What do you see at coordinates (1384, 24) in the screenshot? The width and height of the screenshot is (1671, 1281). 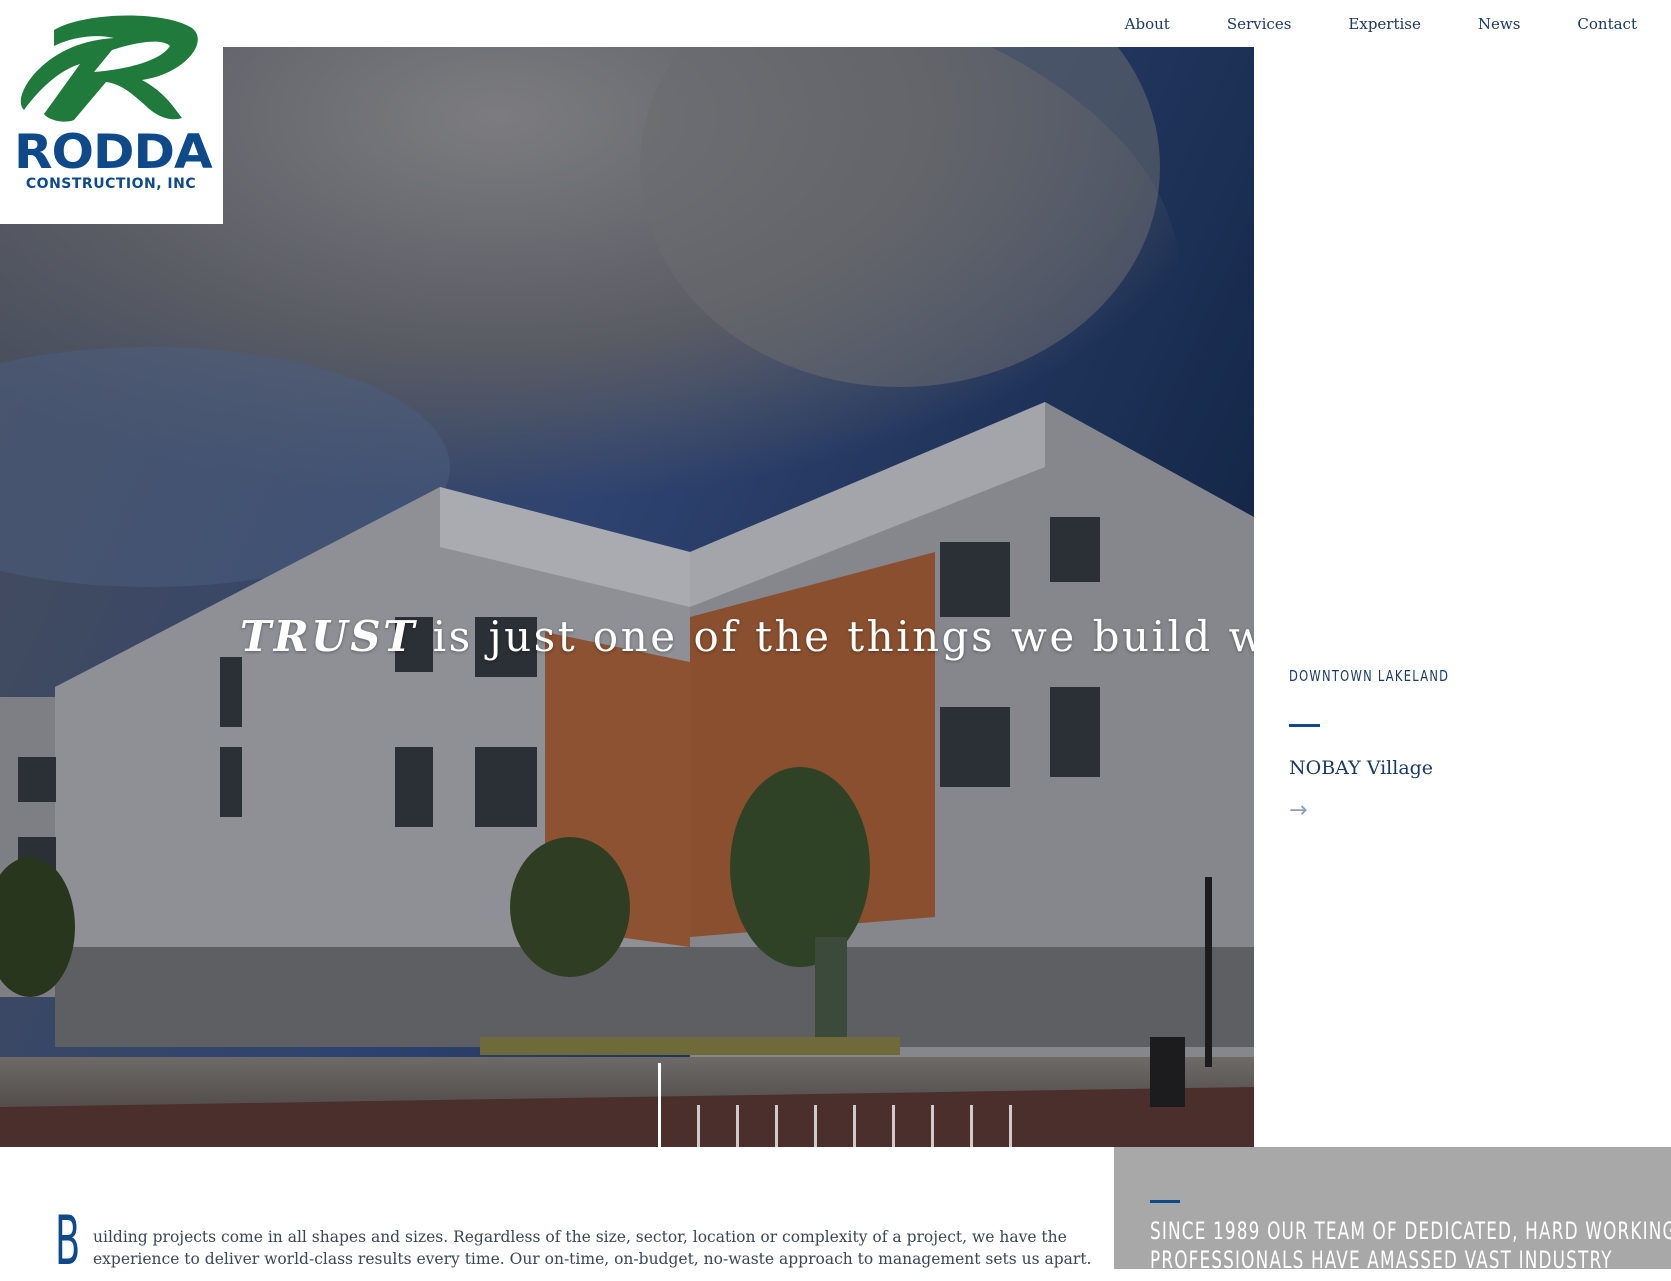 I see `nav-expertise: Expertise` at bounding box center [1384, 24].